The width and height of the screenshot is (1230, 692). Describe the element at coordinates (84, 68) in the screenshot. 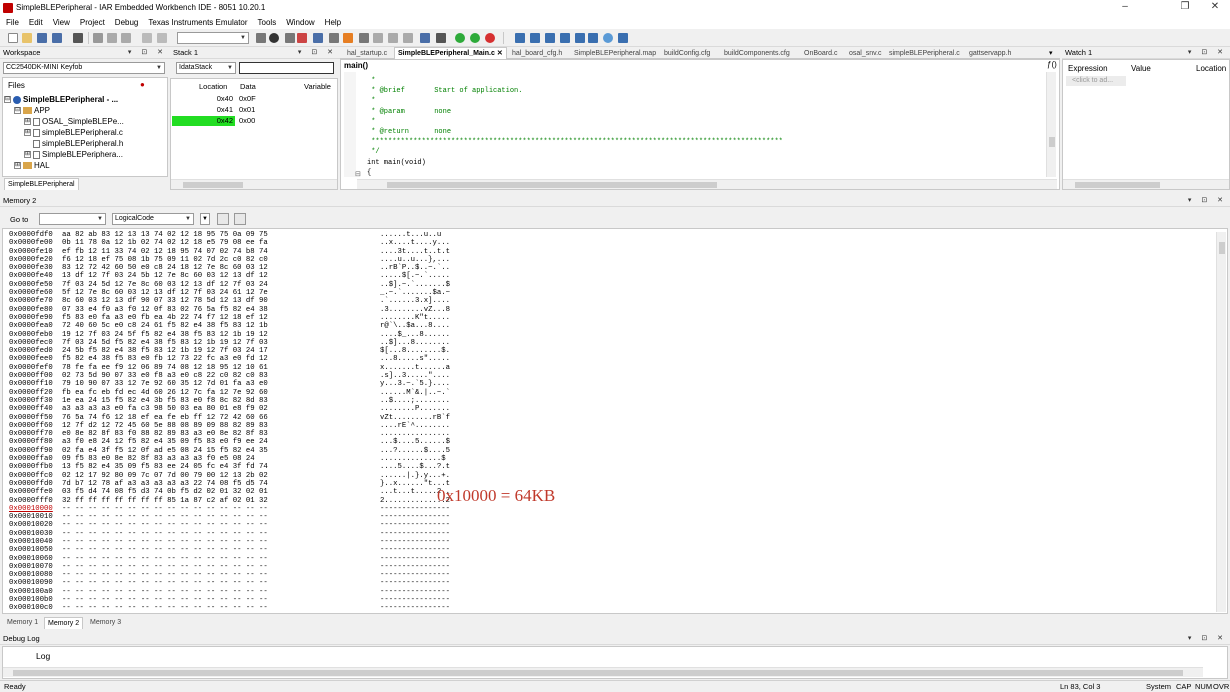

I see `configuration-select: CC2540DK-MINI Keyfob ▼` at that location.